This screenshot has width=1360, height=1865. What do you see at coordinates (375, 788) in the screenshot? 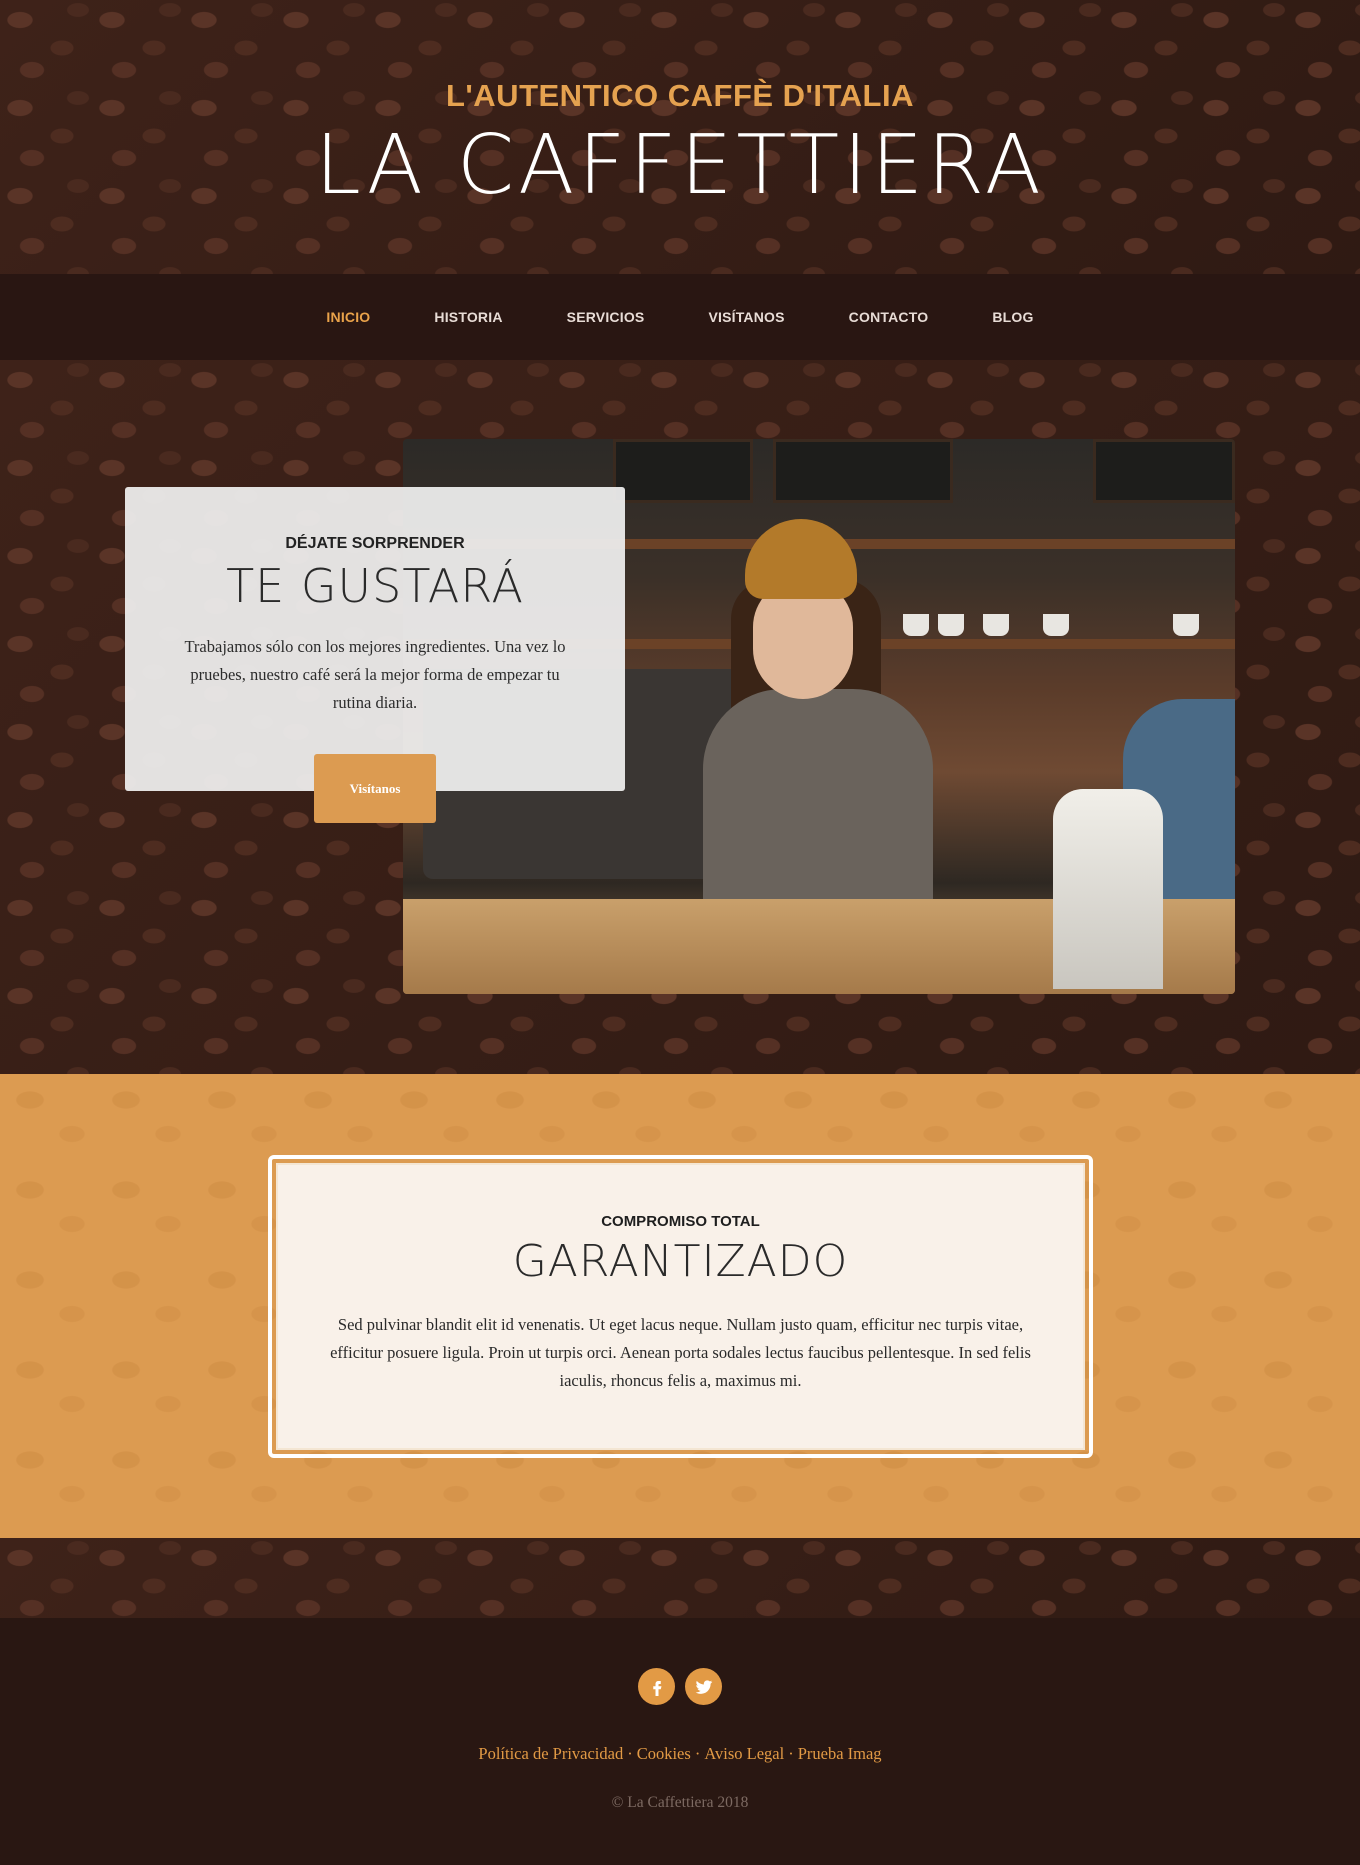
I see `visit-button: Visítanos` at bounding box center [375, 788].